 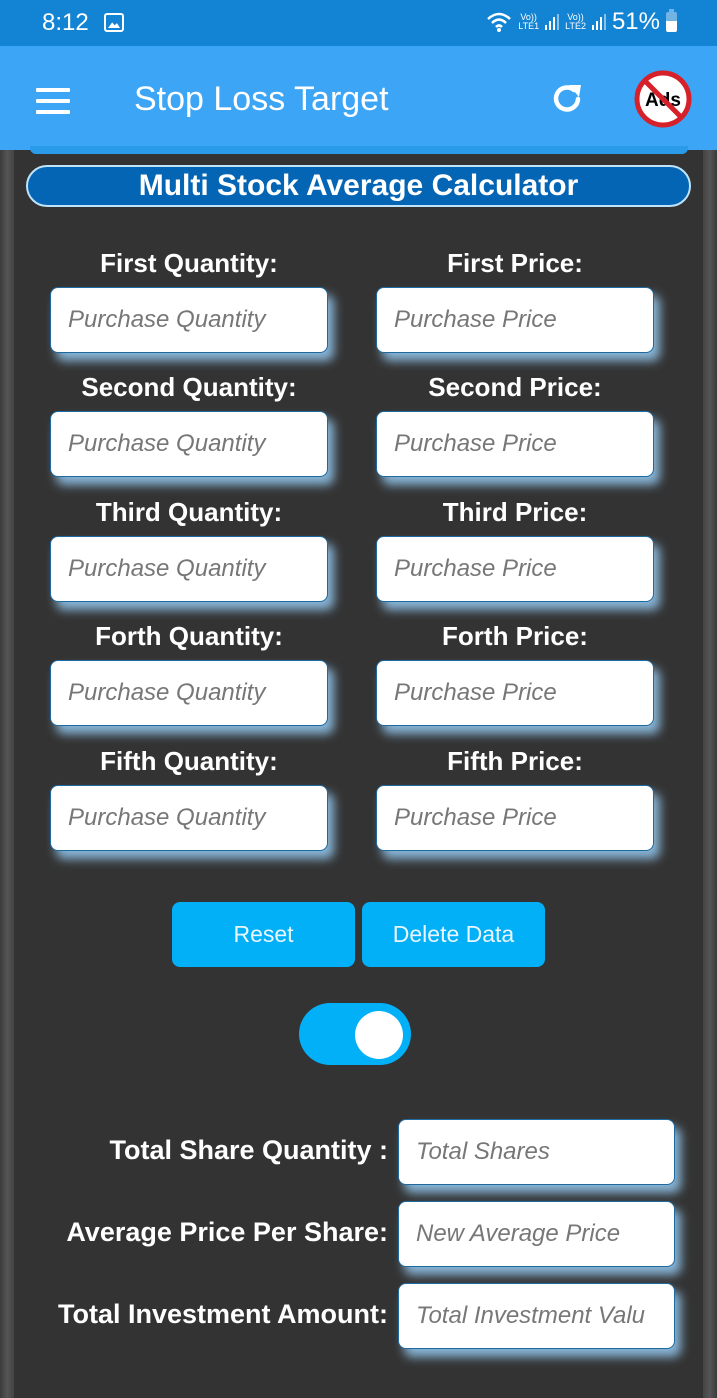 What do you see at coordinates (515, 387) in the screenshot?
I see `second-price-label: Second Price:` at bounding box center [515, 387].